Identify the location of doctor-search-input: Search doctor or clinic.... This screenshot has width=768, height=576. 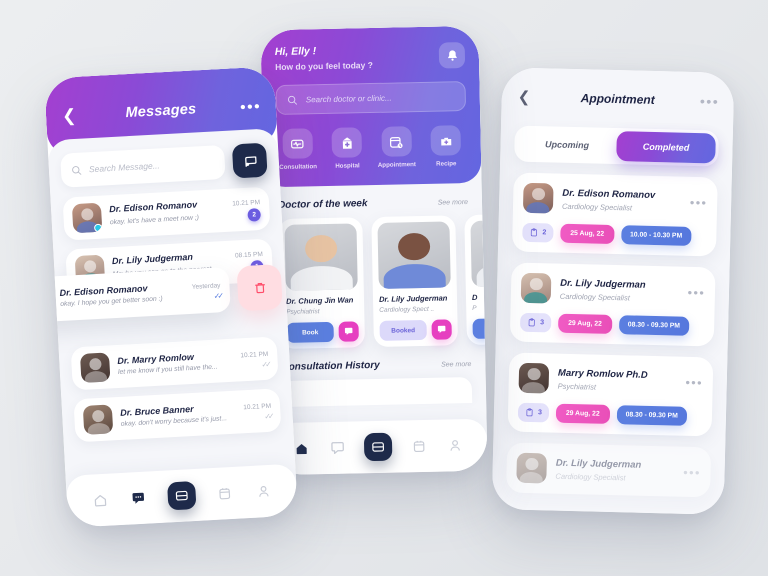
(371, 98).